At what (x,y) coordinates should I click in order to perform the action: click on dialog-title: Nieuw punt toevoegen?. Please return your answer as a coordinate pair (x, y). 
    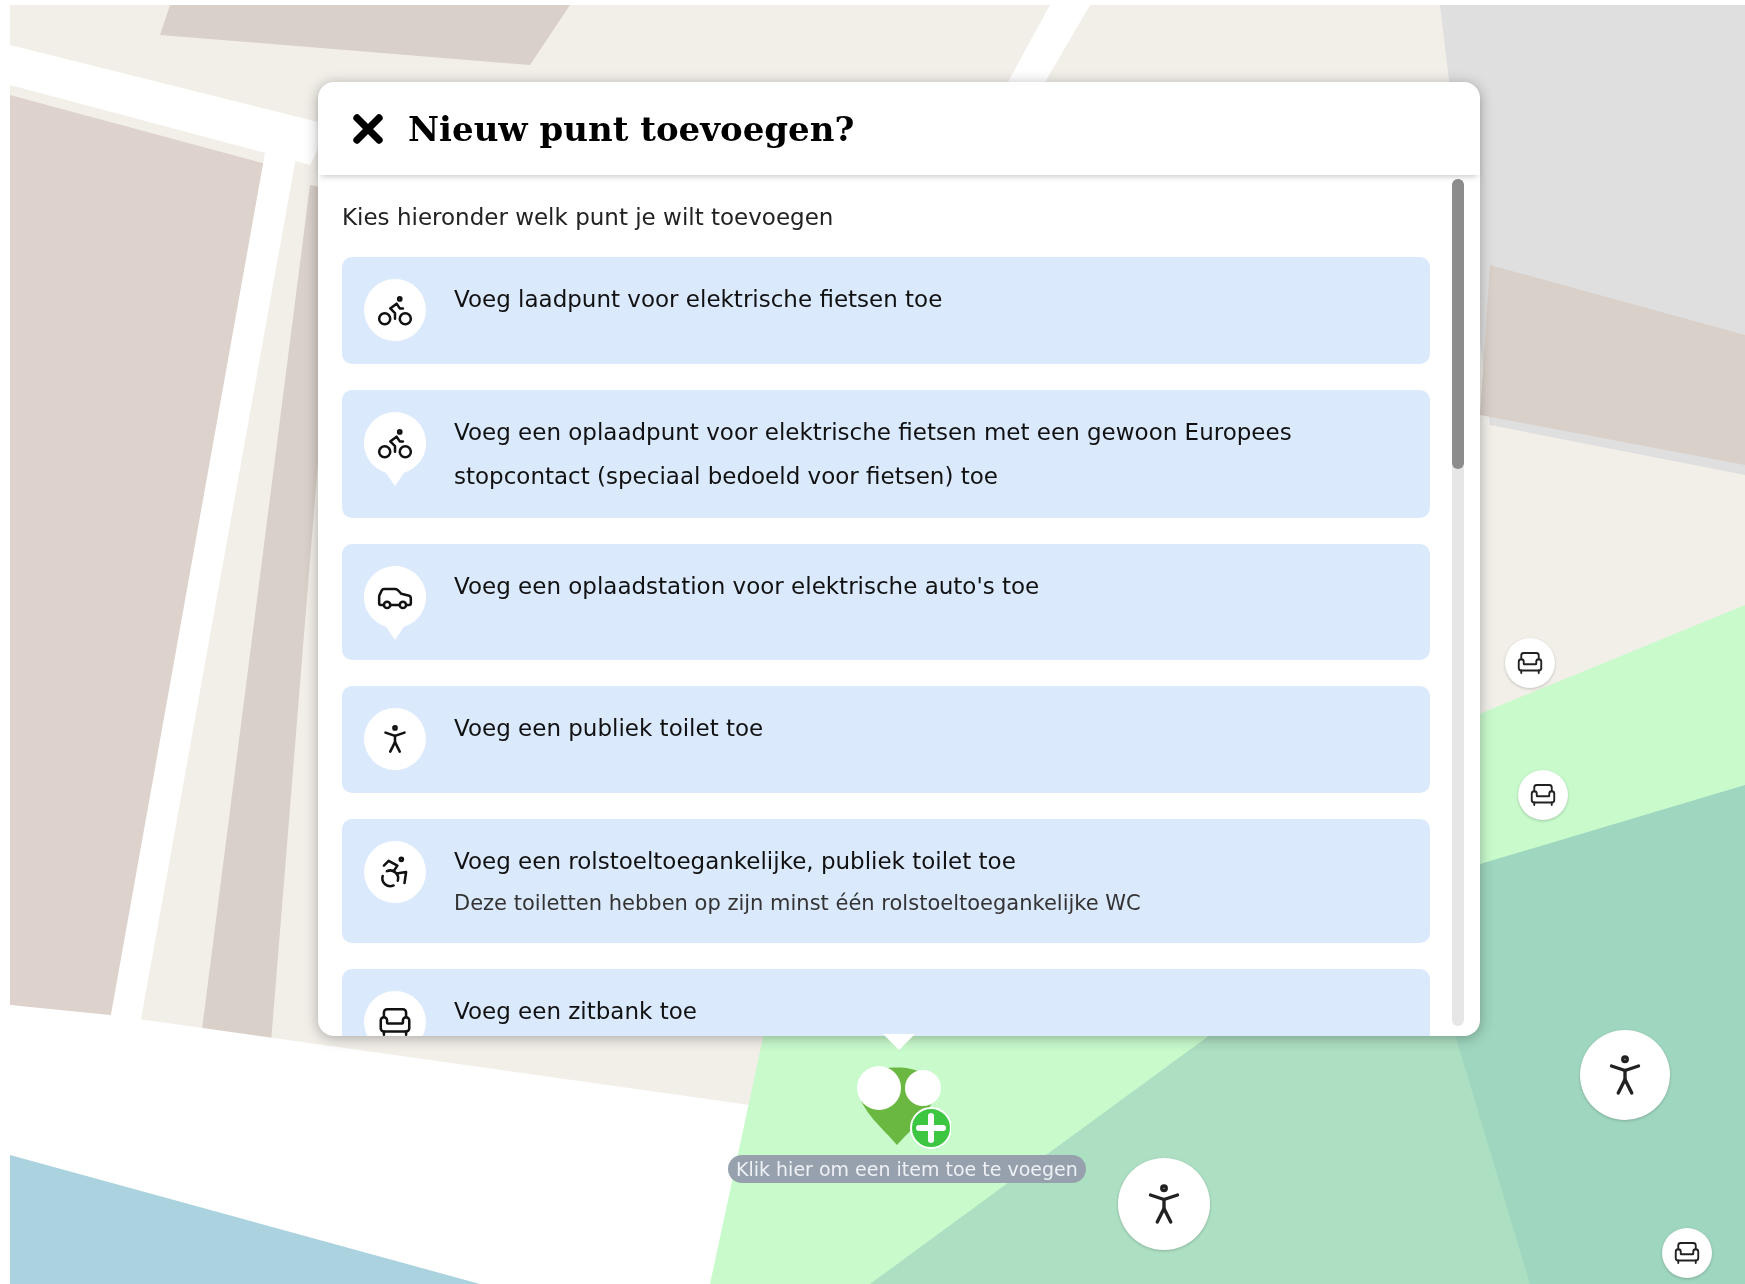
    Looking at the image, I should click on (631, 128).